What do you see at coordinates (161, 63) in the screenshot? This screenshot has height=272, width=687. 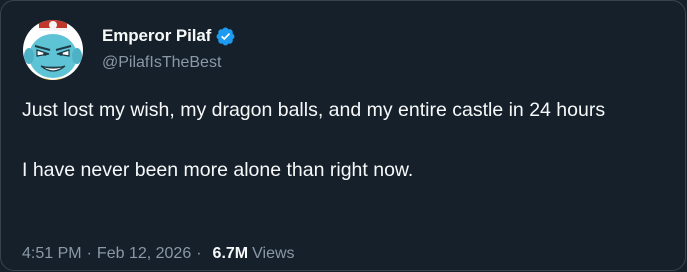 I see `author-handle: @PilafIsTheBest` at bounding box center [161, 63].